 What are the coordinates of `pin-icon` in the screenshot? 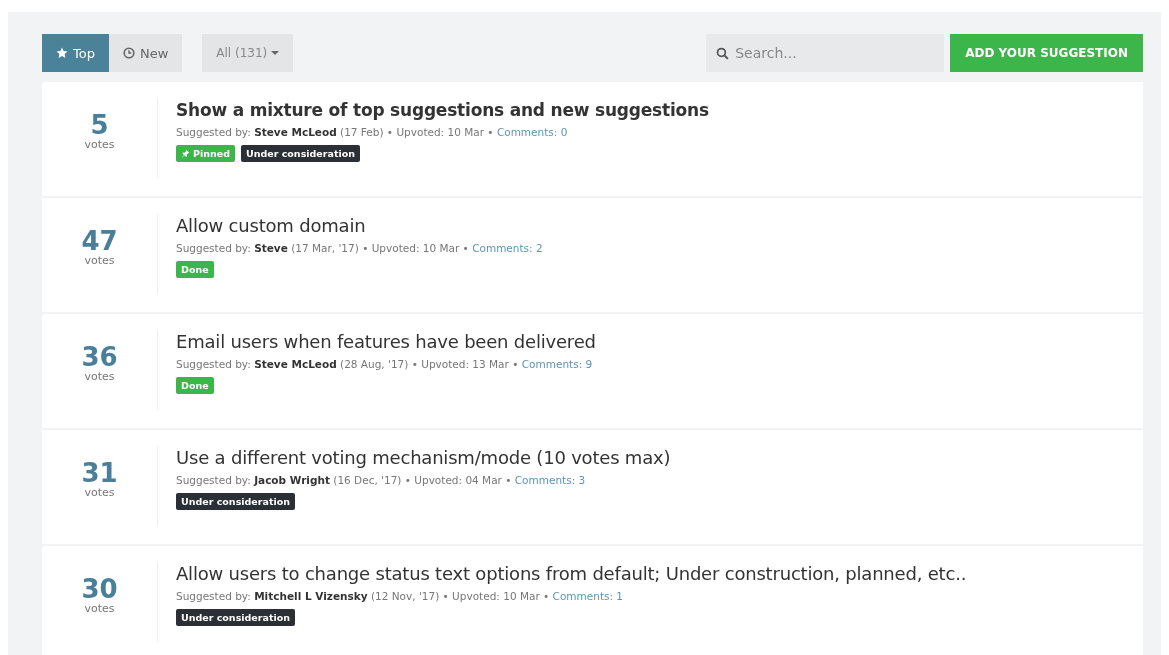 It's located at (185, 153).